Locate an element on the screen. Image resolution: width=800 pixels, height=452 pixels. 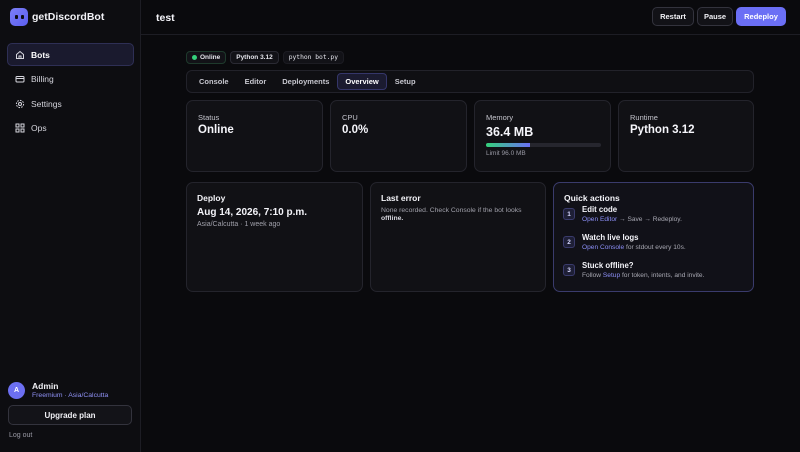
sidebar-item-bots: Bots is located at coordinates (70, 54).